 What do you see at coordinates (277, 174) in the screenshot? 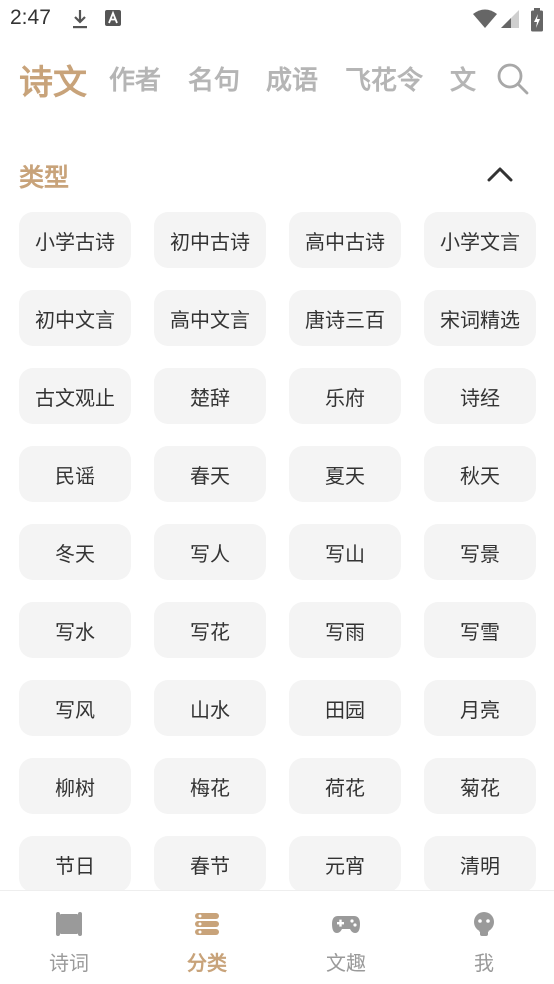
I see `section-header: 类型` at bounding box center [277, 174].